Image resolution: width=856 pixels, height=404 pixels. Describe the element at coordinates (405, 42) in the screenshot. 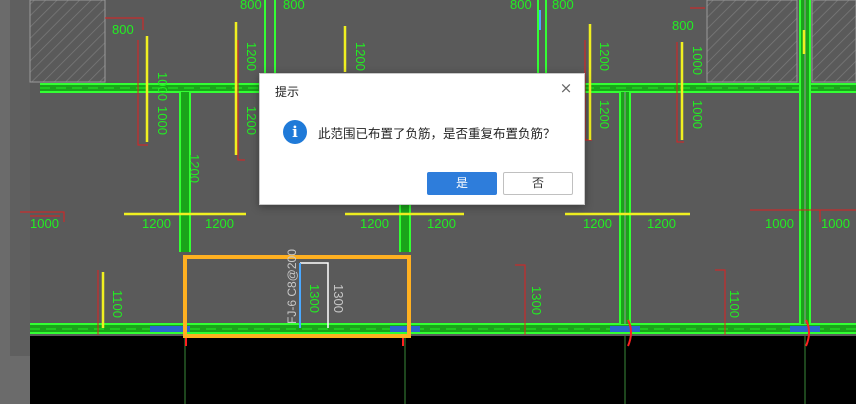

I see `beam-vertical-top-stubs` at that location.